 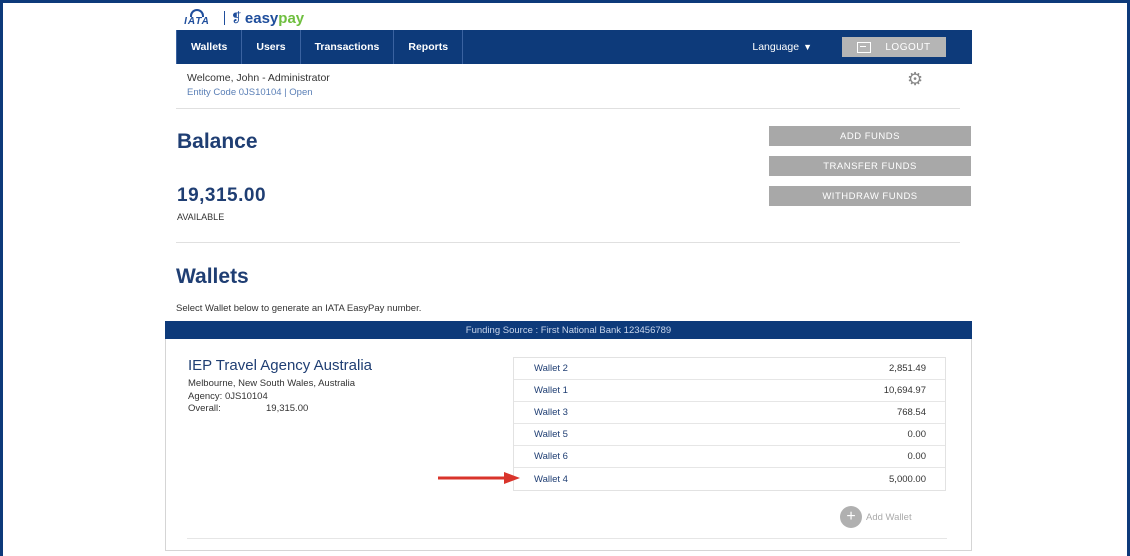 What do you see at coordinates (851, 517) in the screenshot?
I see `plus-icon: +` at bounding box center [851, 517].